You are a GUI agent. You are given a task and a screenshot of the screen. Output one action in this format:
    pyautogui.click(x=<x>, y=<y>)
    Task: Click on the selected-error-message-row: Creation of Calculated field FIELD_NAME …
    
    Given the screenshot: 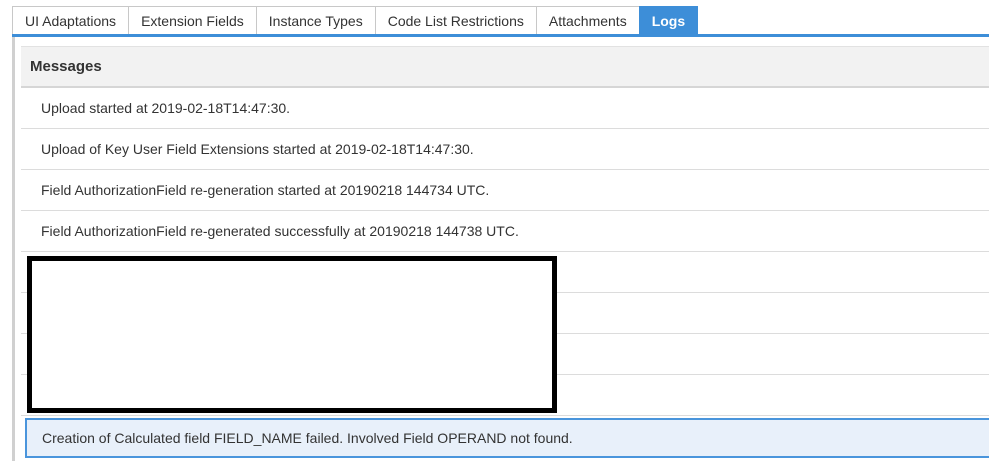 What is the action you would take?
    pyautogui.click(x=507, y=438)
    